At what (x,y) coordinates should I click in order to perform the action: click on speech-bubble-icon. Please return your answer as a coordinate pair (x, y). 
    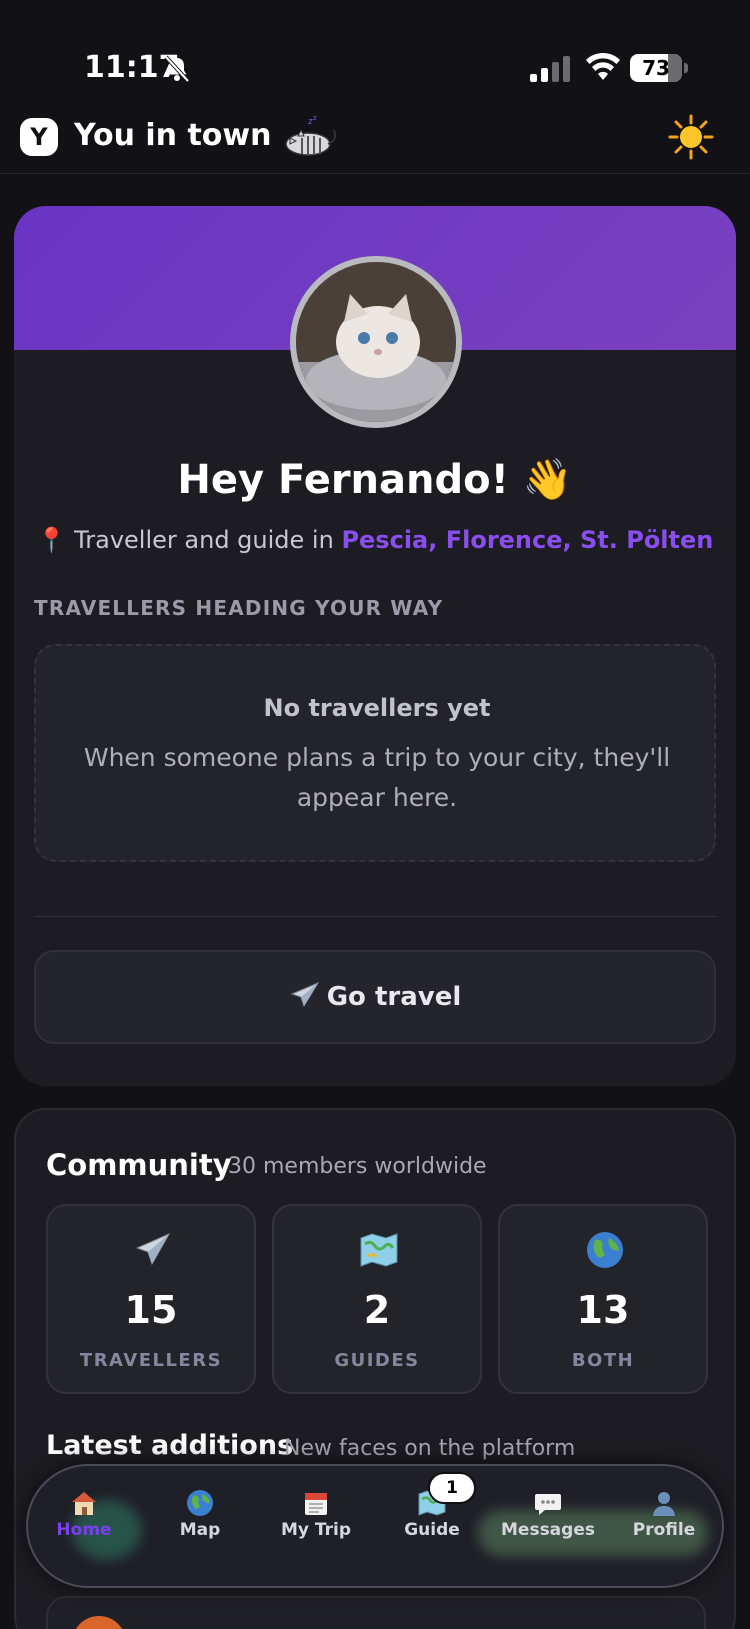
    Looking at the image, I should click on (548, 1504).